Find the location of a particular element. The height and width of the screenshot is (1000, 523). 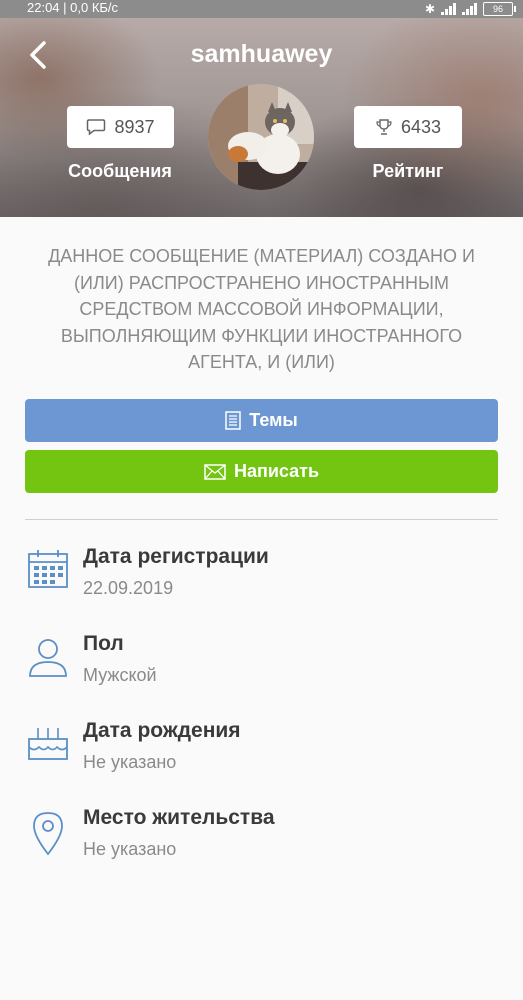

person-icon is located at coordinates (48, 655).